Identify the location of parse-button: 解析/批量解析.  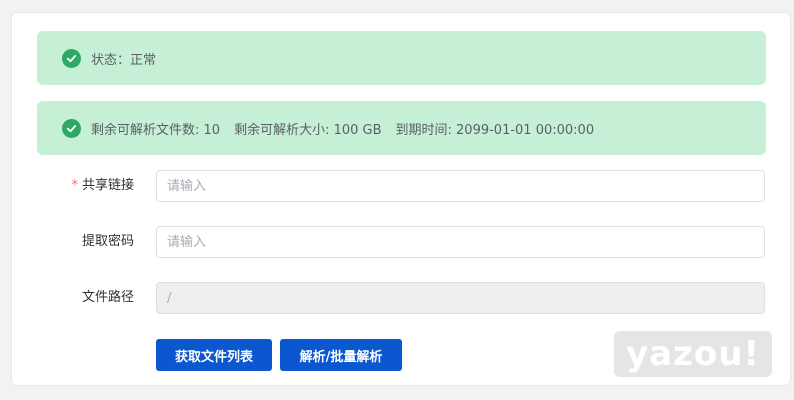
(341, 355).